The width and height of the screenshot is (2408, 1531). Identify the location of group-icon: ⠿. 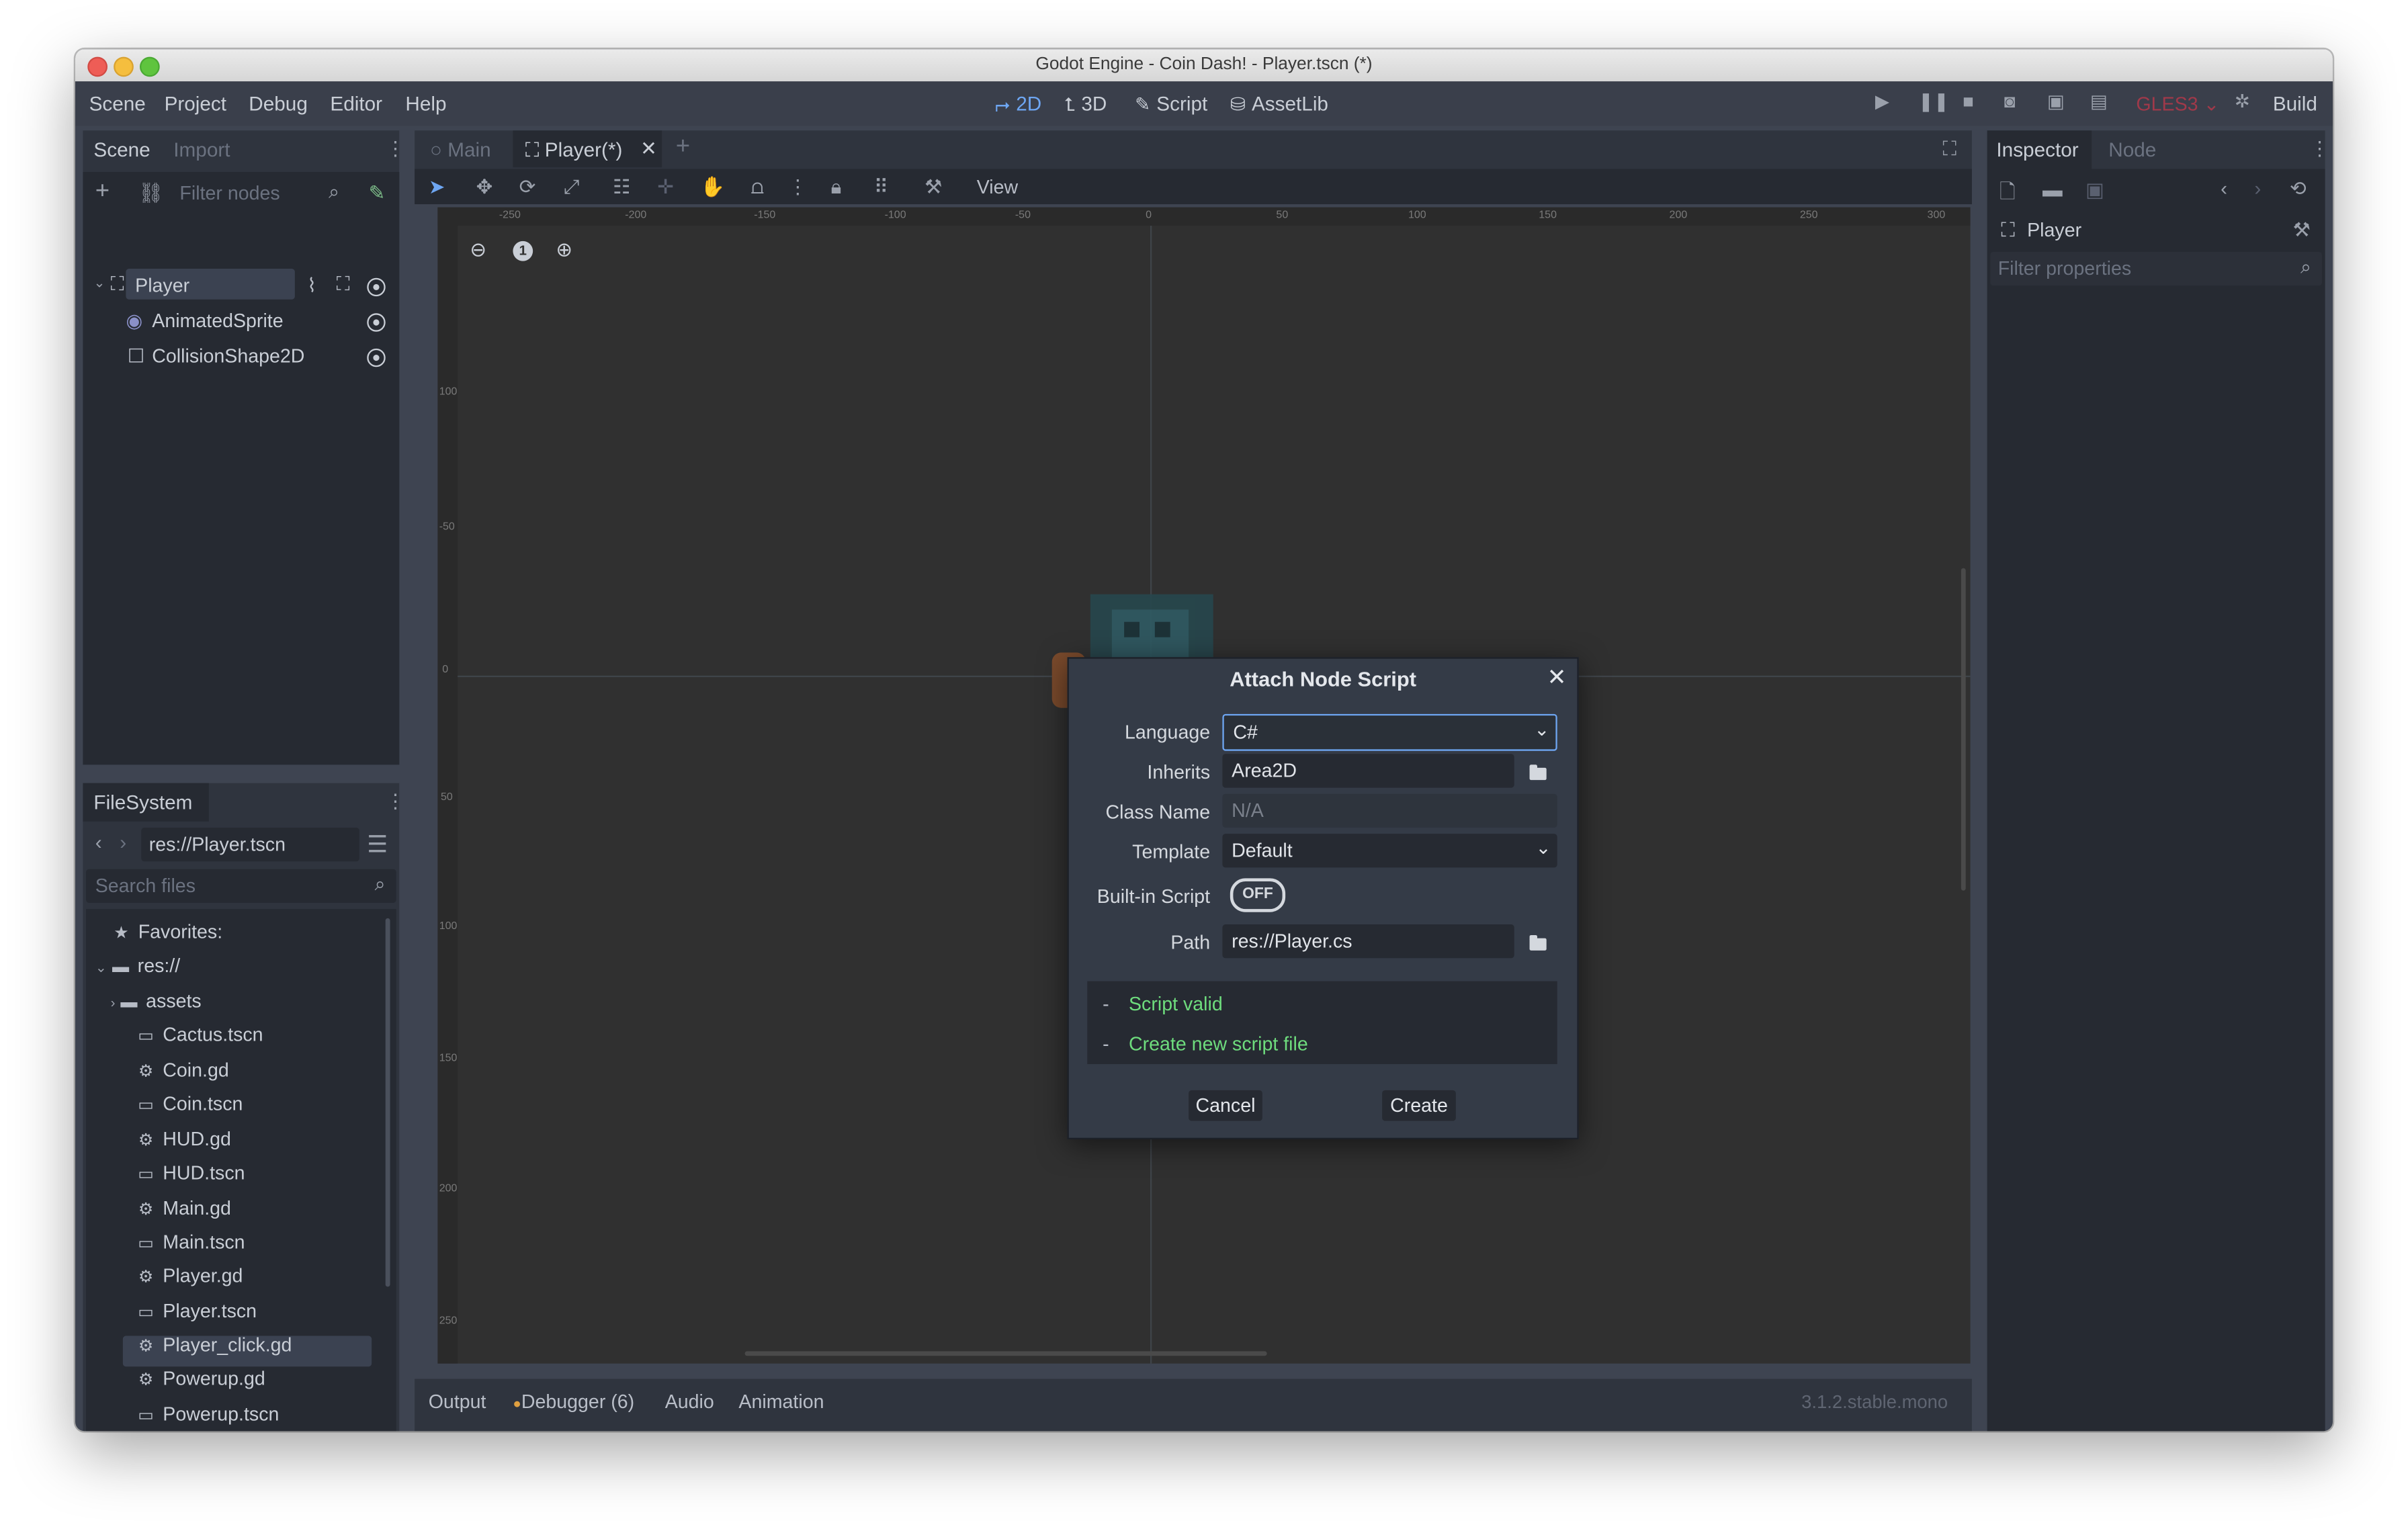
(881, 187).